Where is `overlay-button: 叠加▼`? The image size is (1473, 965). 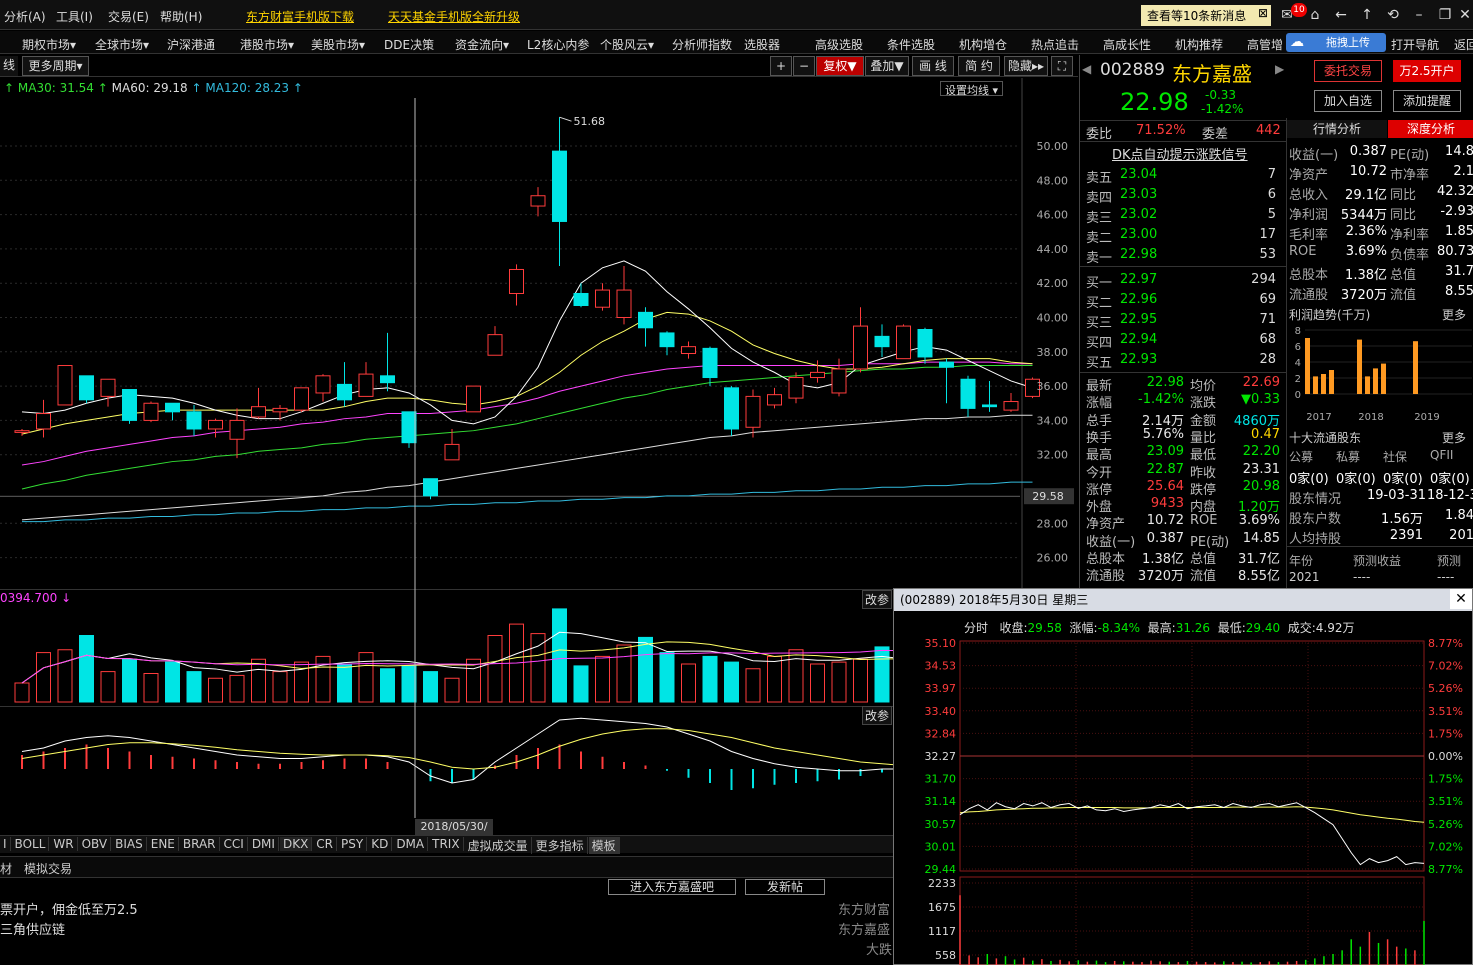 overlay-button: 叠加▼ is located at coordinates (887, 66).